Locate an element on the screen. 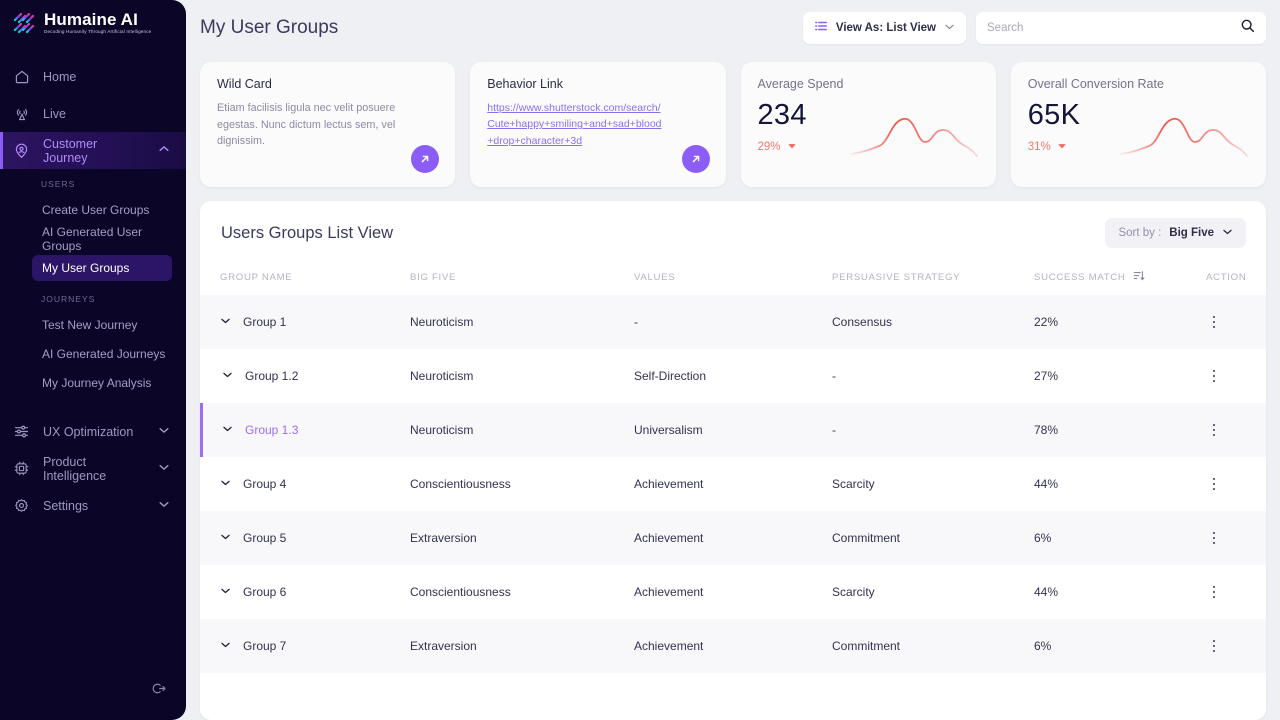  metric-delta-value: 29% is located at coordinates (769, 147).